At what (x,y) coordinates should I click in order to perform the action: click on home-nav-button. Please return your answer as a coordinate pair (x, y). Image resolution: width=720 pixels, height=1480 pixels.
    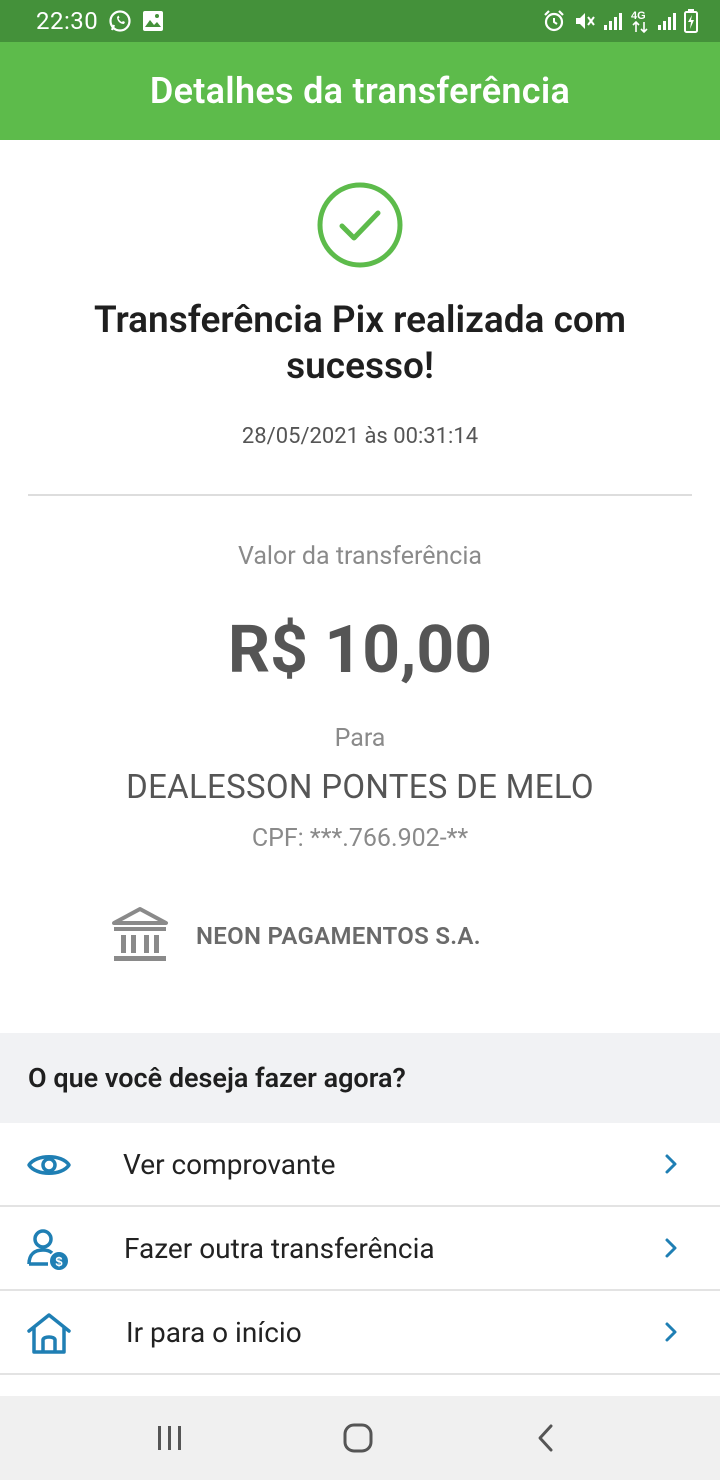
    Looking at the image, I should click on (358, 1438).